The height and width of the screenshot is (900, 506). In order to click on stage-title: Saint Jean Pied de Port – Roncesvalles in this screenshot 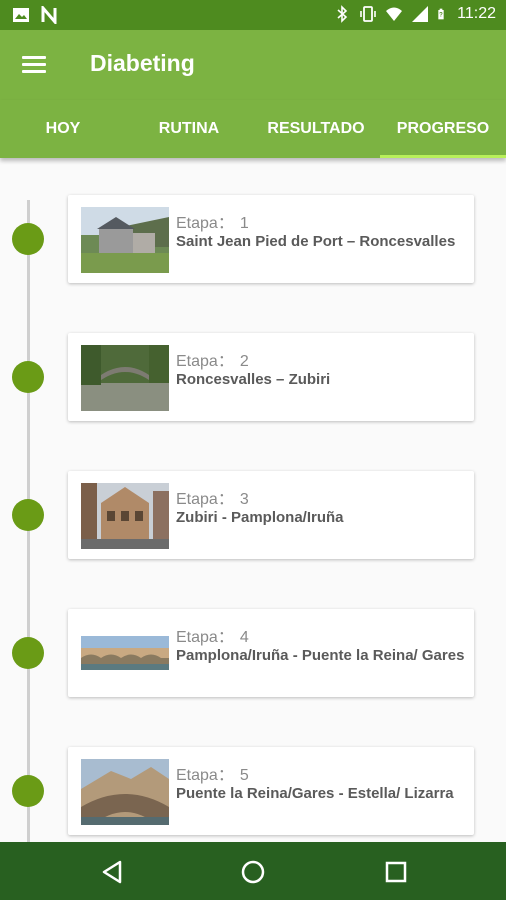, I will do `click(316, 241)`.